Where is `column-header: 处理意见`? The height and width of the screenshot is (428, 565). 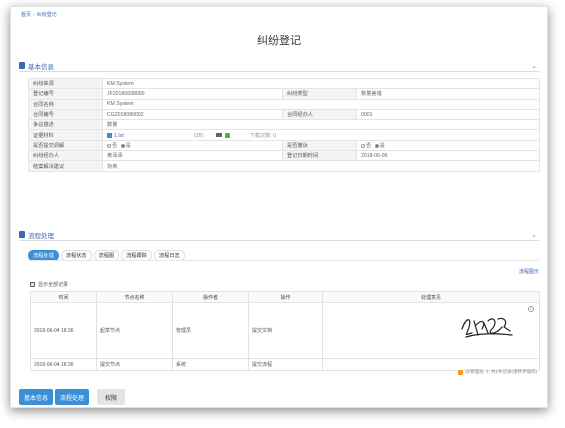 column-header: 处理意见 is located at coordinates (431, 297).